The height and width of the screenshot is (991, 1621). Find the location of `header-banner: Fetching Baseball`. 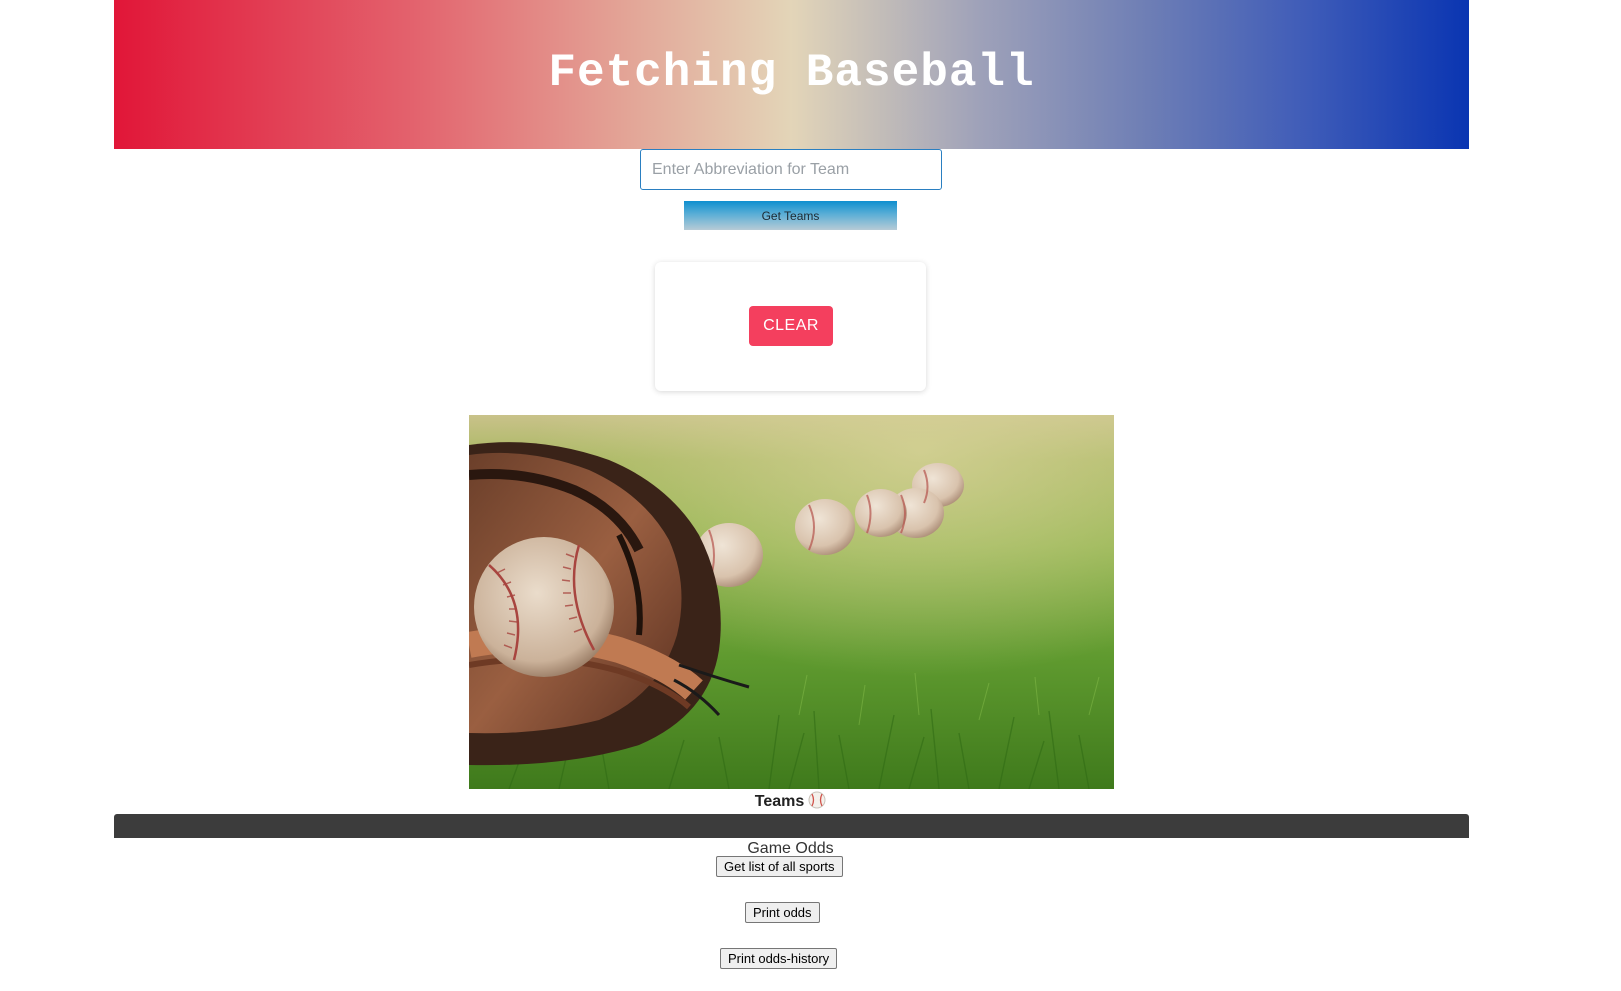

header-banner: Fetching Baseball is located at coordinates (791, 74).